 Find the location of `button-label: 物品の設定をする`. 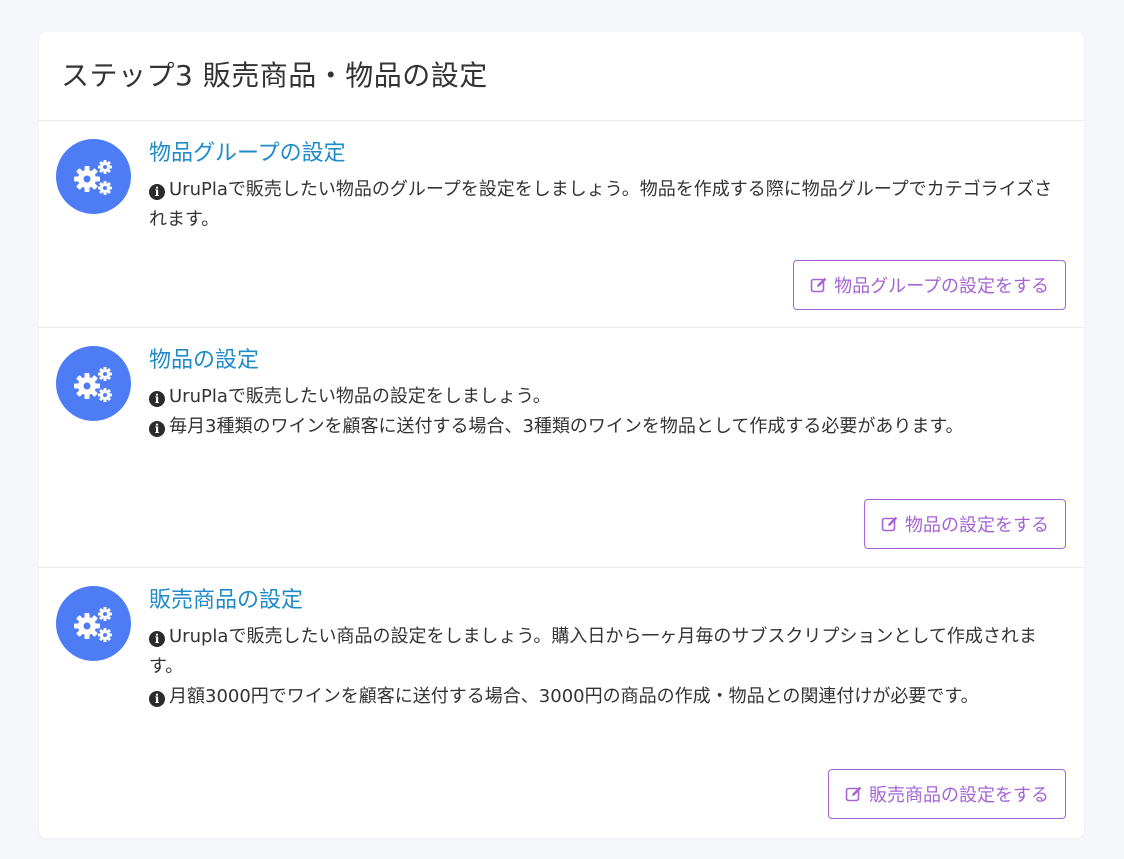

button-label: 物品の設定をする is located at coordinates (977, 525).